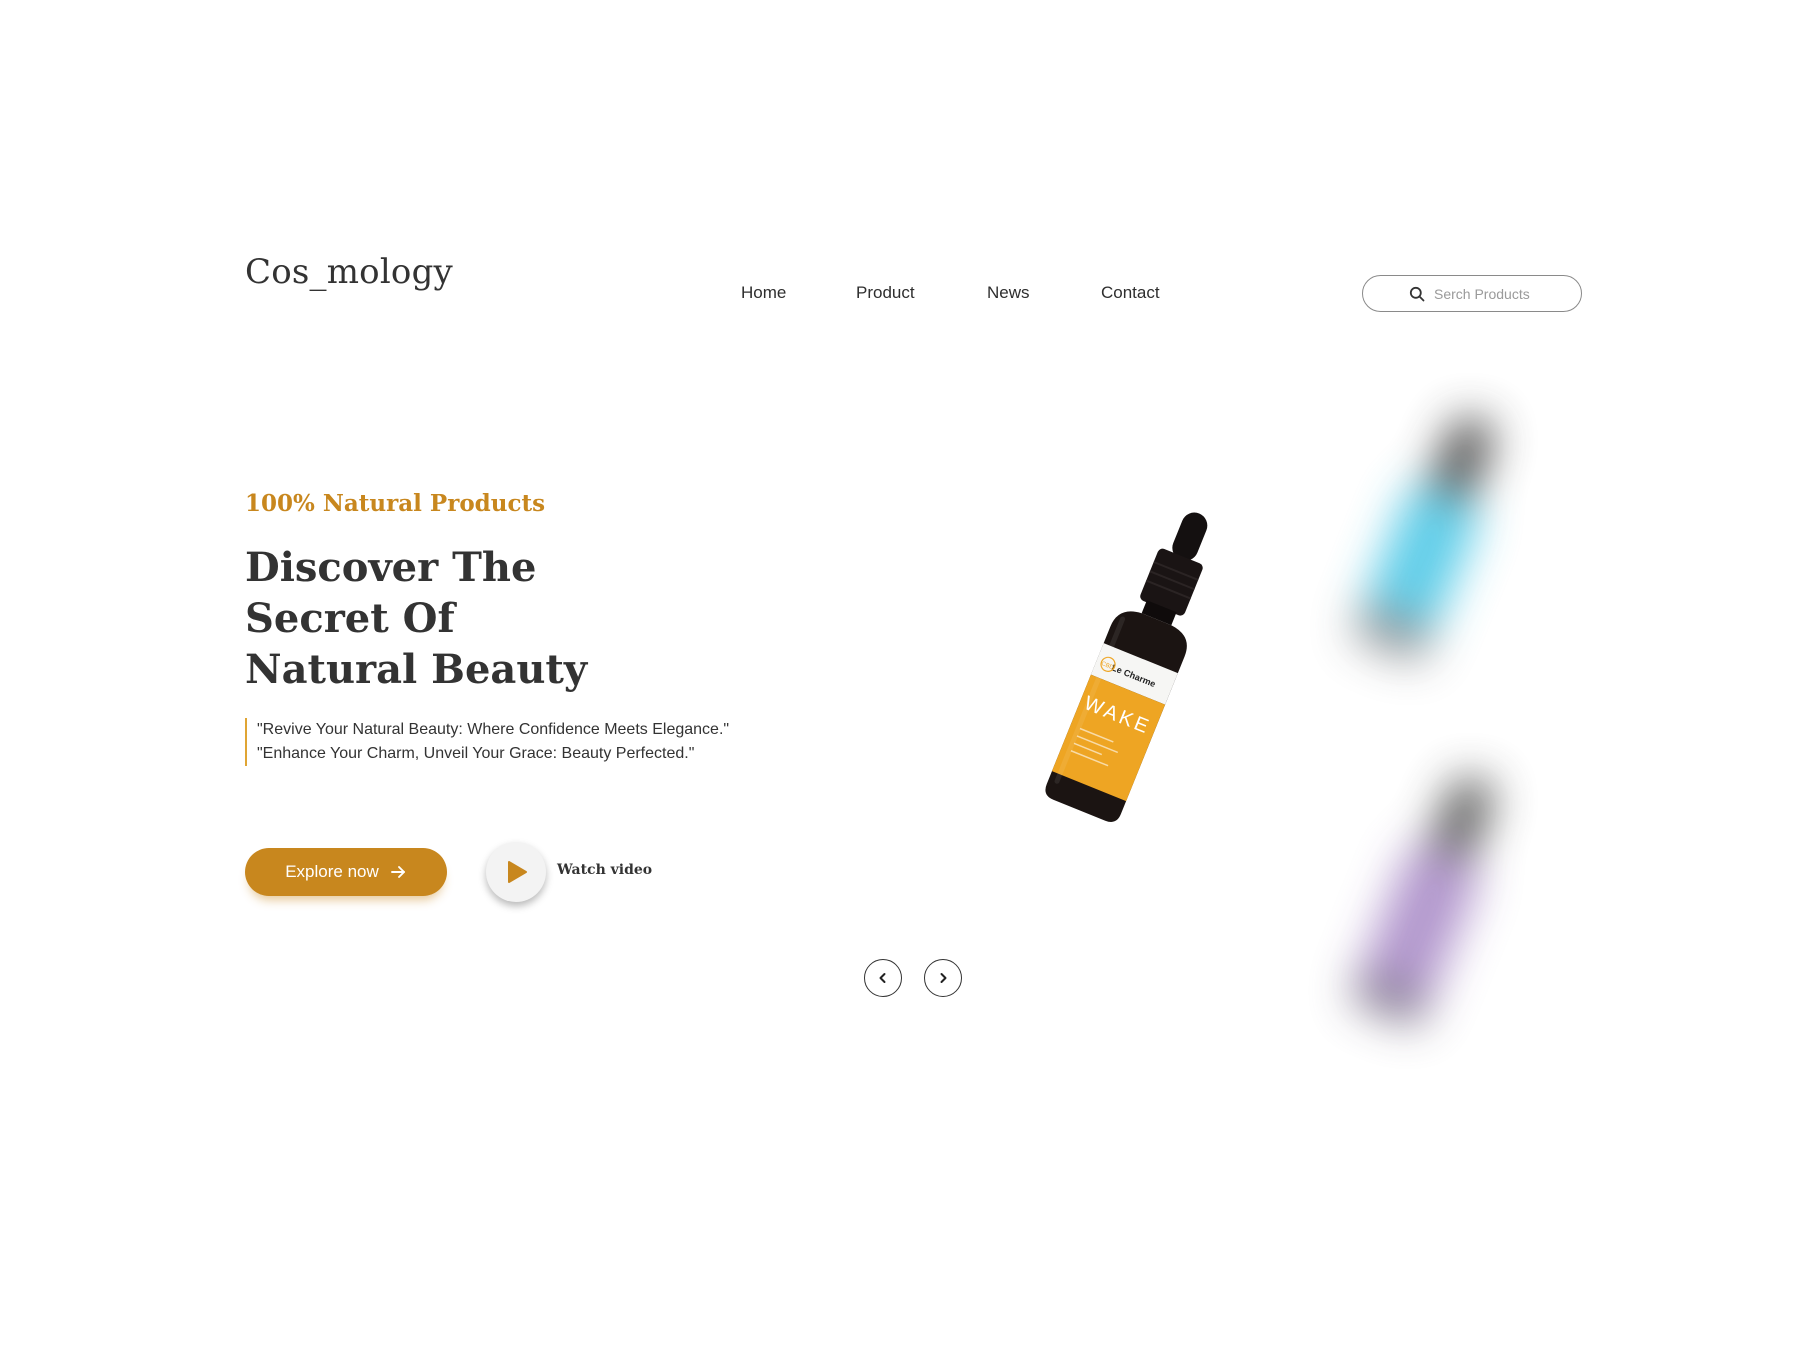 Image resolution: width=1816 pixels, height=1354 pixels. Describe the element at coordinates (1423, 539) in the screenshot. I see `blurred-bottle-blue` at that location.